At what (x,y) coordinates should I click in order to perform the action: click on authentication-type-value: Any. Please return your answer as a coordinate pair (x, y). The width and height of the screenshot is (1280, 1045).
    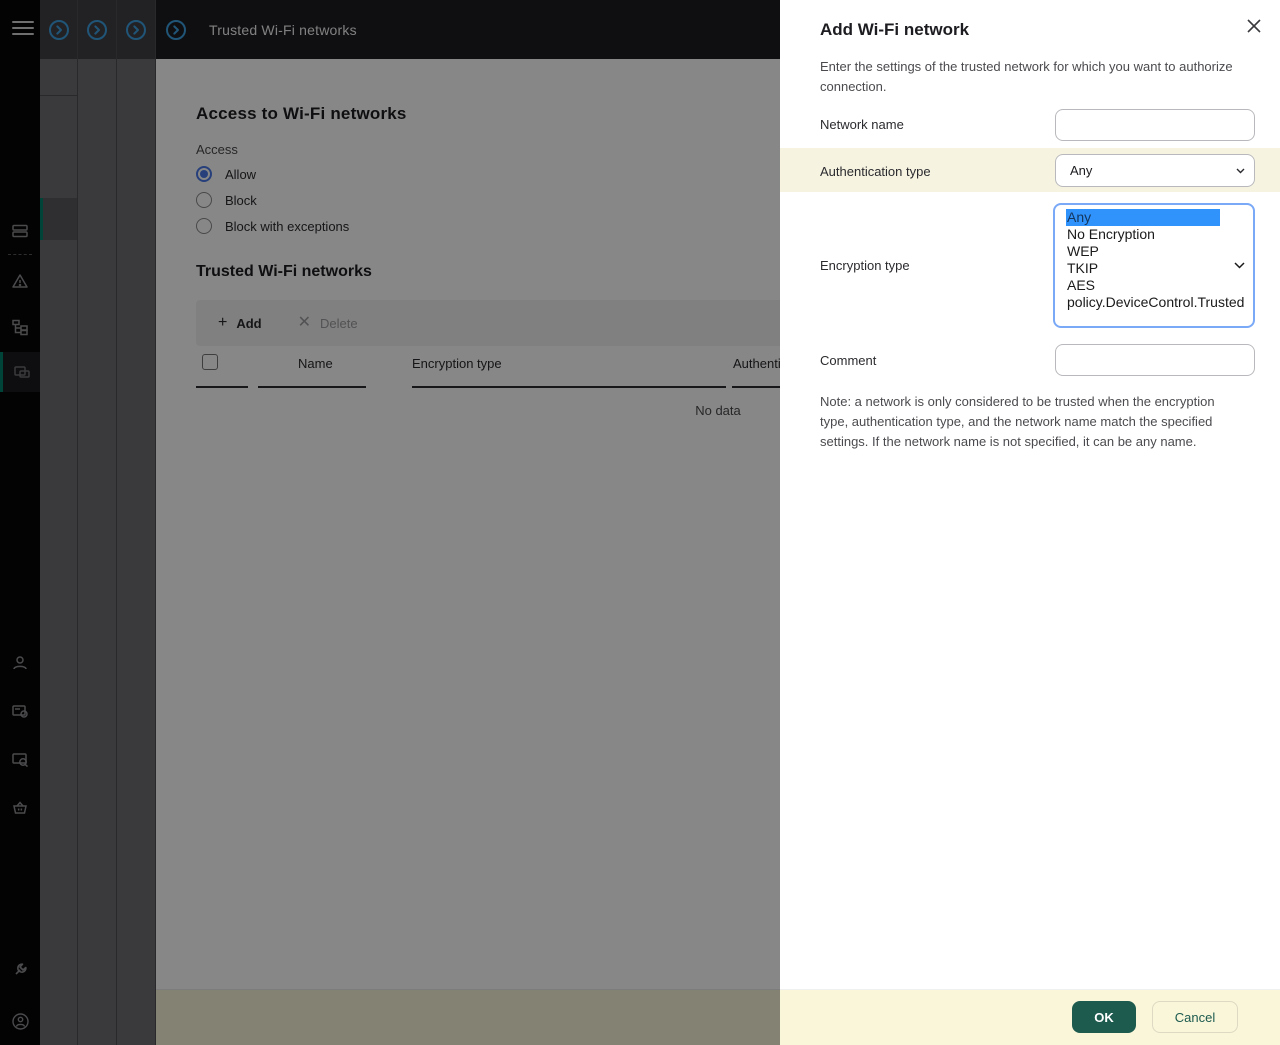
    Looking at the image, I should click on (1081, 170).